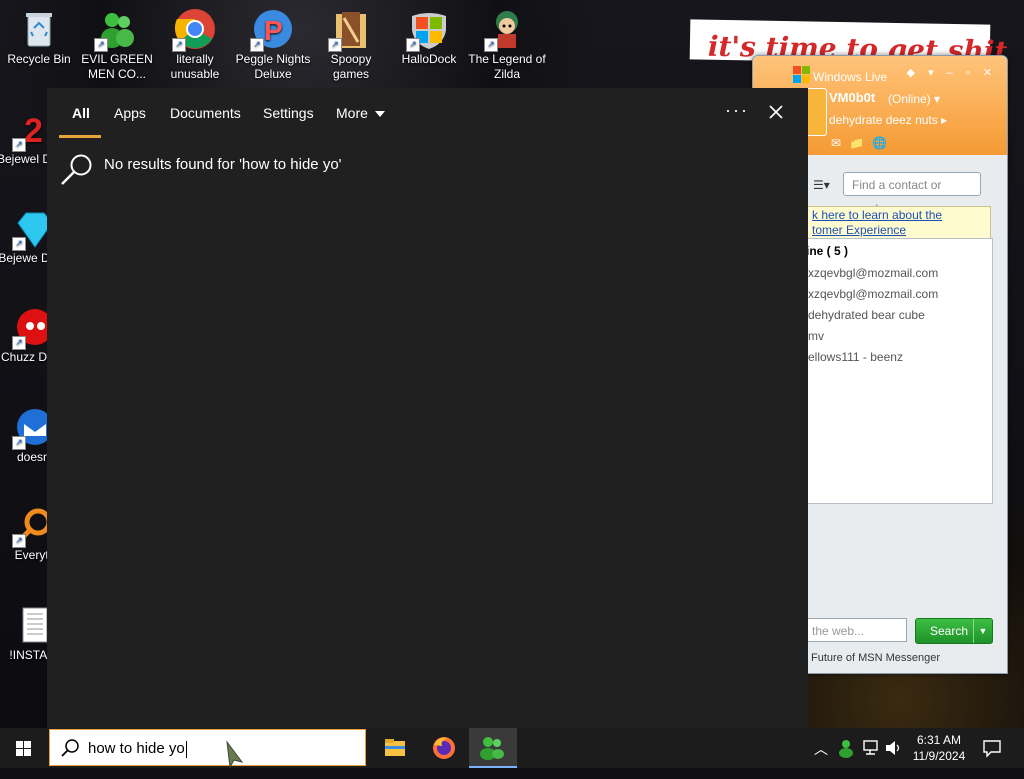 The width and height of the screenshot is (1024, 779). Describe the element at coordinates (850, 77) in the screenshot. I see `msn-title: Windows Live` at that location.